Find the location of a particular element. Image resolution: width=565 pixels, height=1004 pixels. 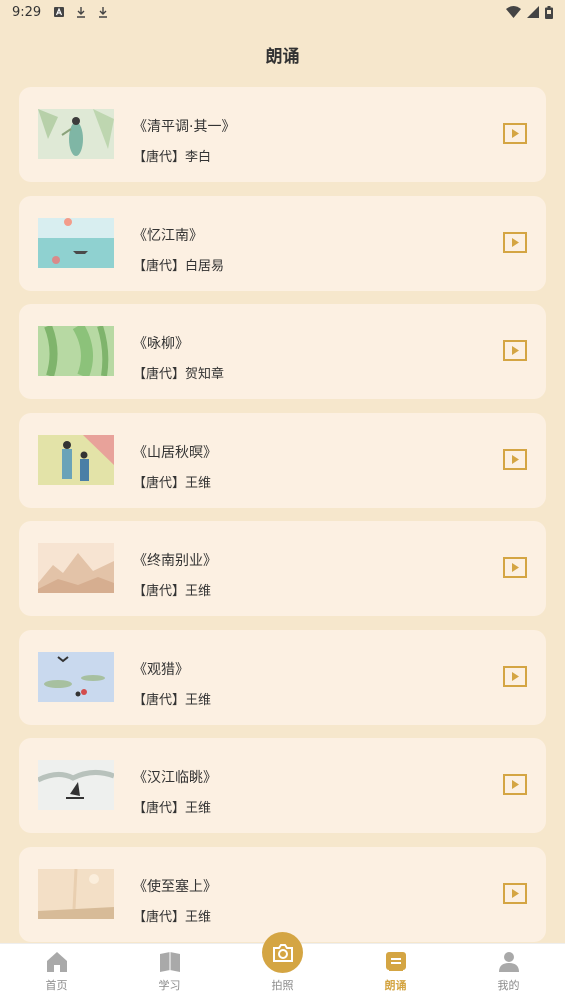

poem-title: 《汉江临眺》 is located at coordinates (175, 778).